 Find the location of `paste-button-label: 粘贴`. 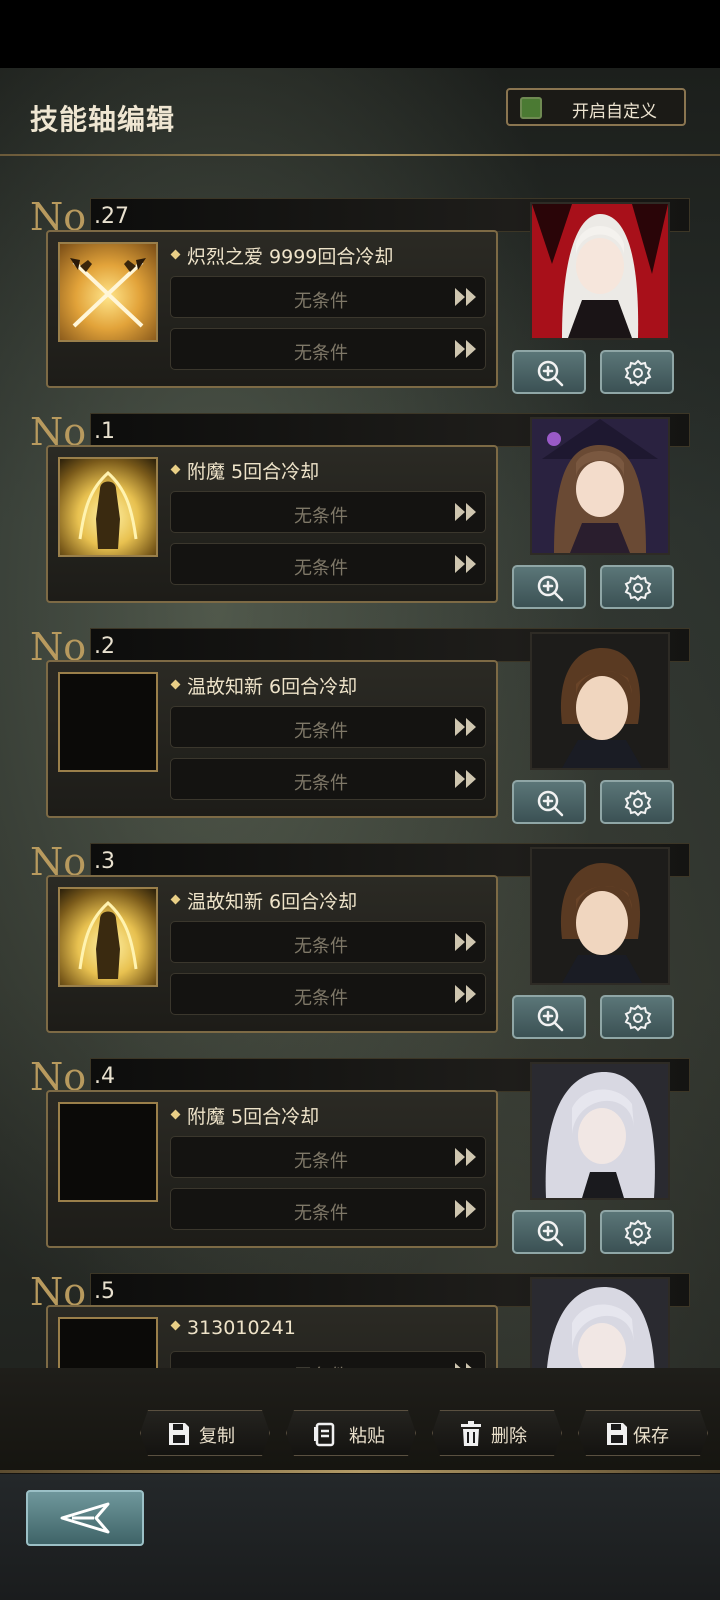

paste-button-label: 粘贴 is located at coordinates (367, 1436).